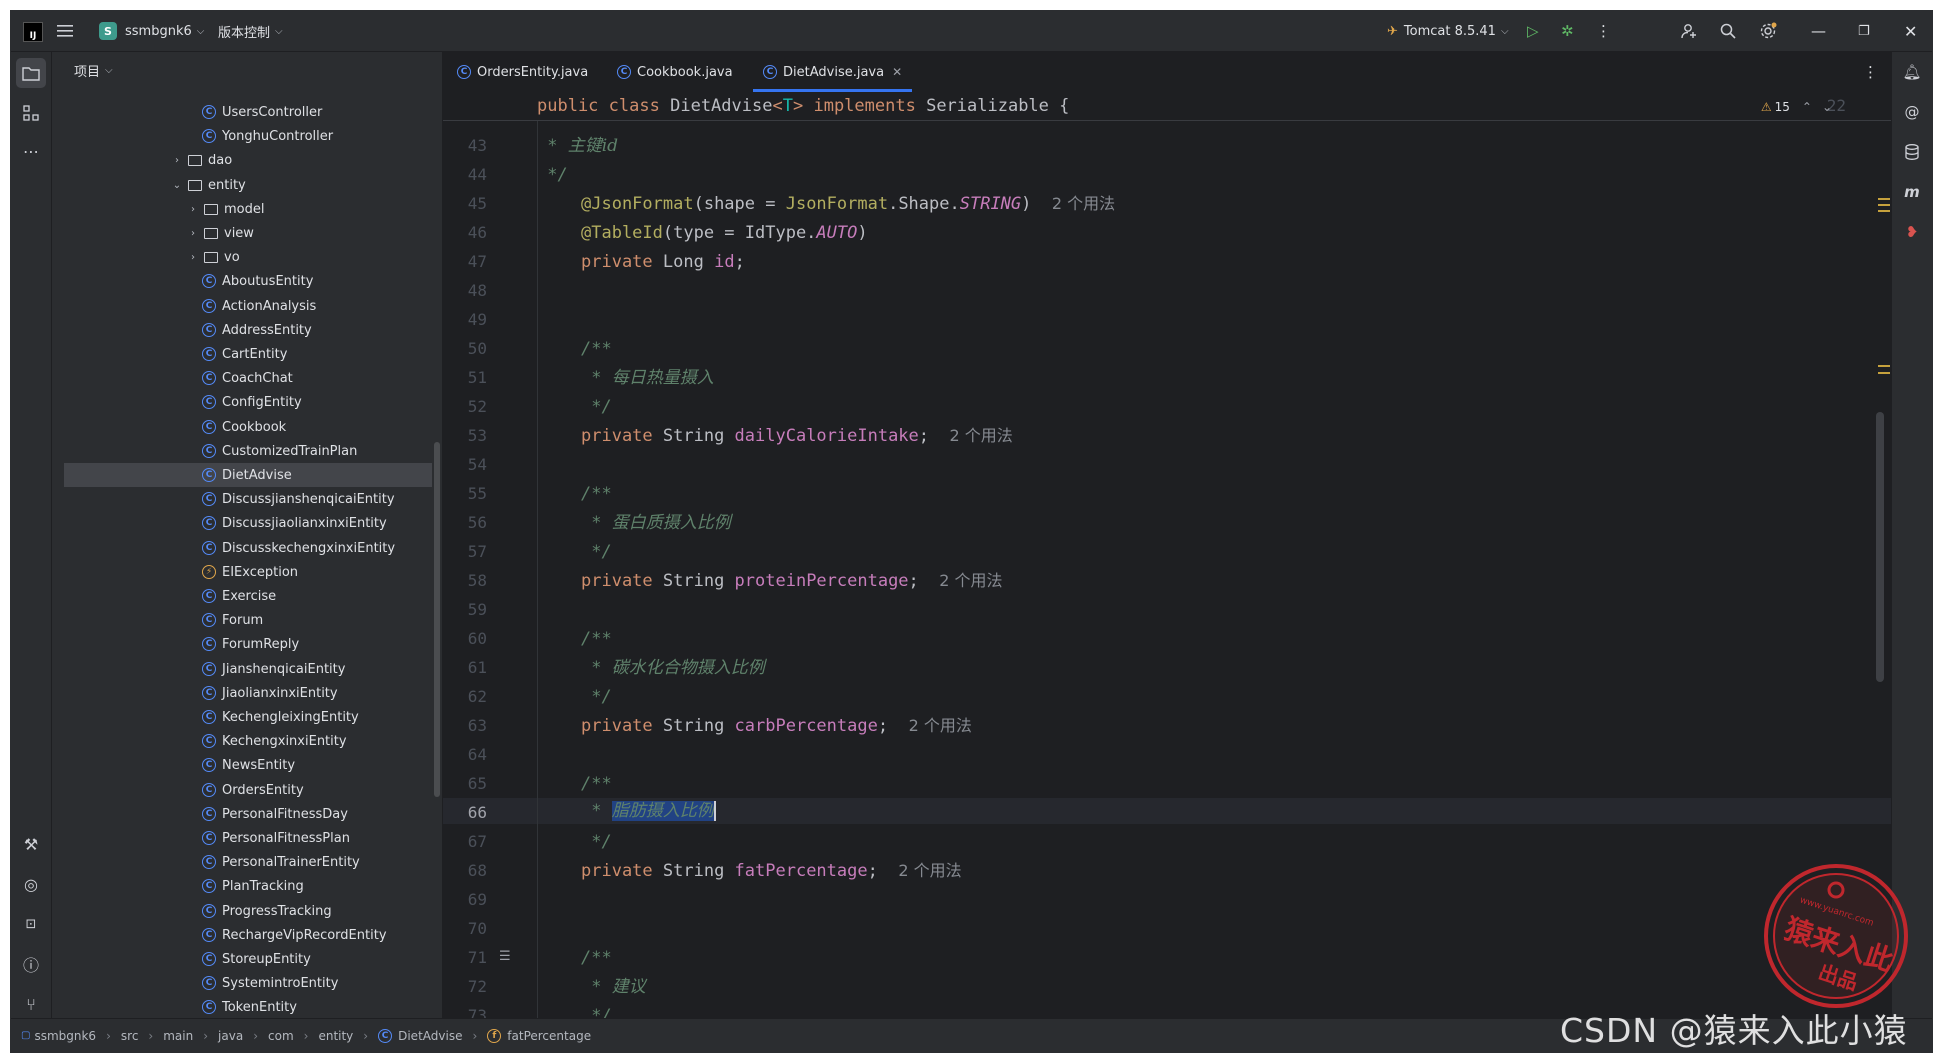  What do you see at coordinates (1768, 31) in the screenshot?
I see `settings-button` at bounding box center [1768, 31].